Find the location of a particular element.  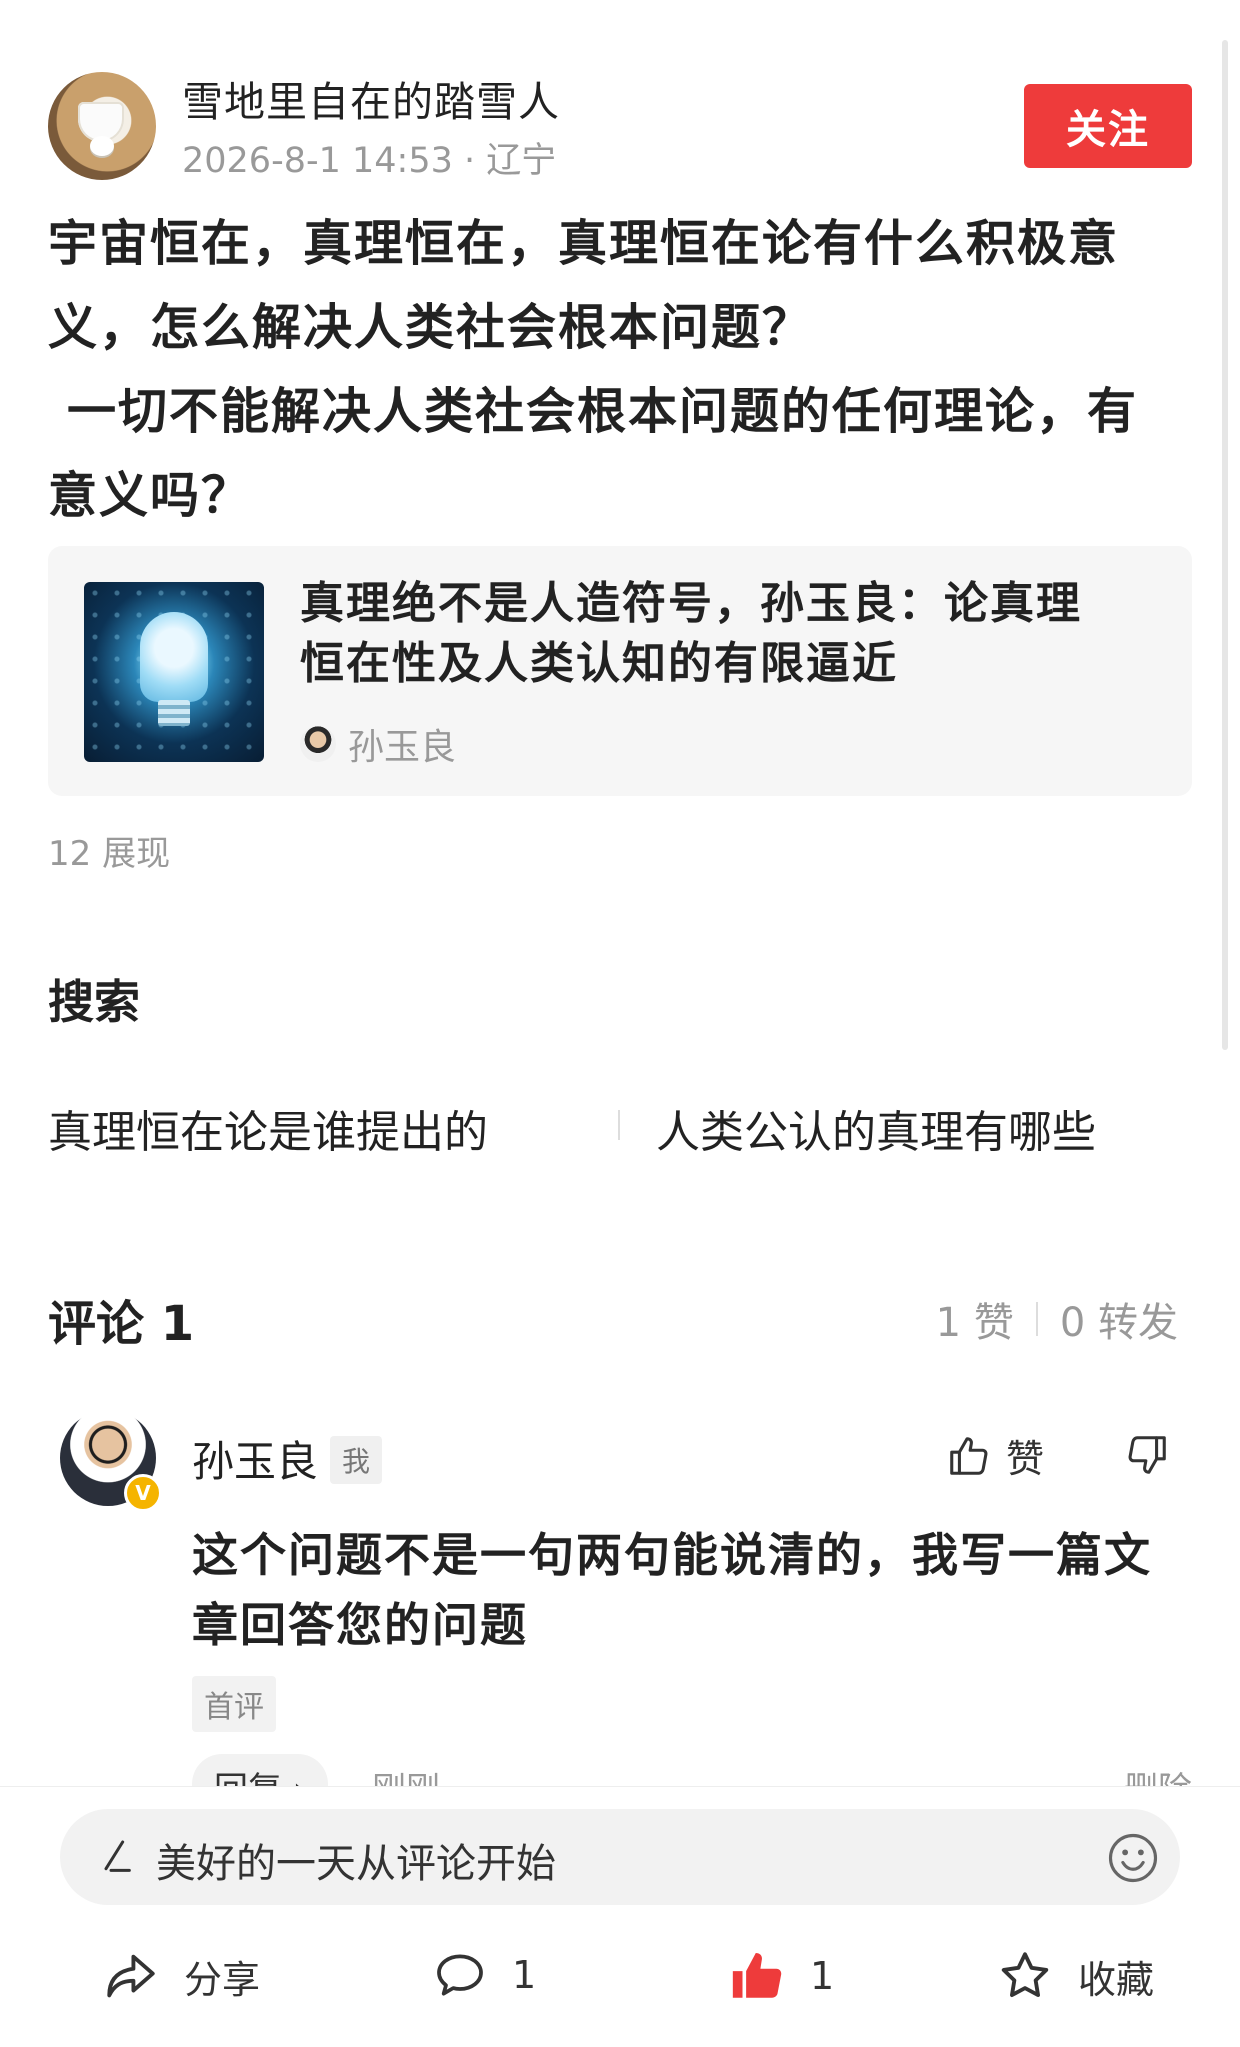

search-suggestion: 真理恒在论是谁提出的 is located at coordinates (268, 1128).